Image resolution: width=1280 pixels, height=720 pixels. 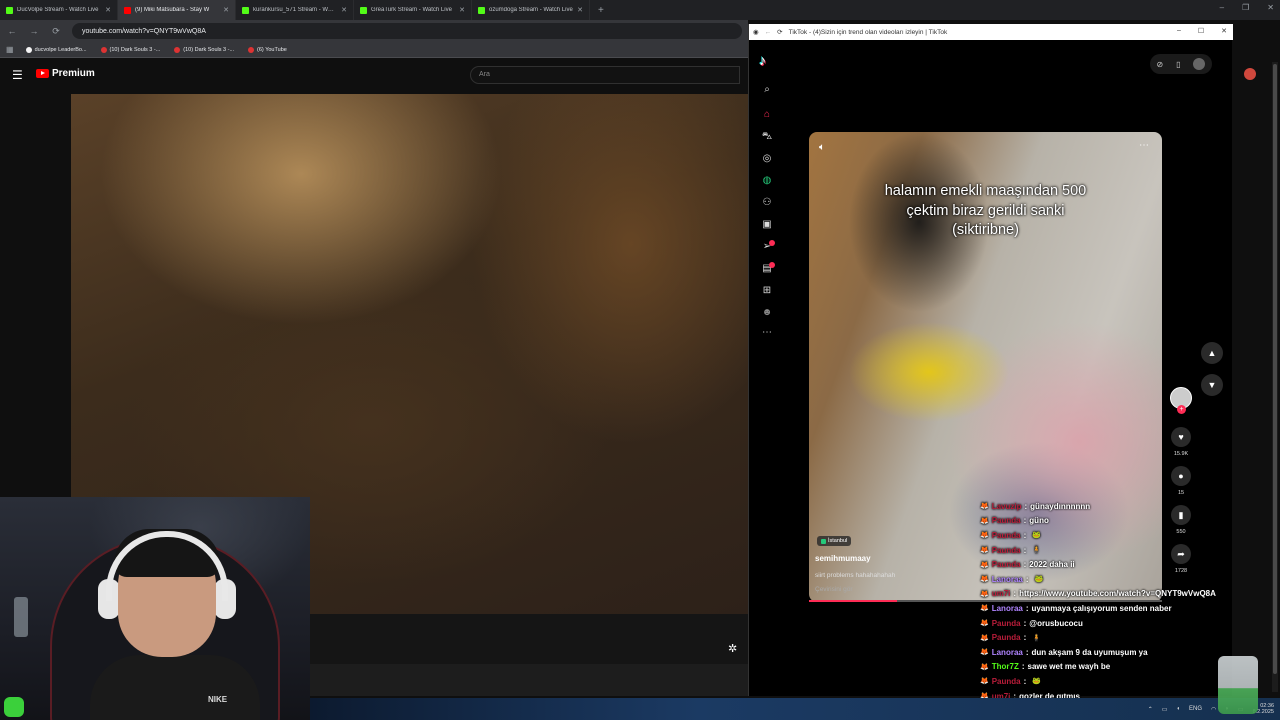 What do you see at coordinates (1181, 409) in the screenshot?
I see `follow-plus-icon: +` at bounding box center [1181, 409].